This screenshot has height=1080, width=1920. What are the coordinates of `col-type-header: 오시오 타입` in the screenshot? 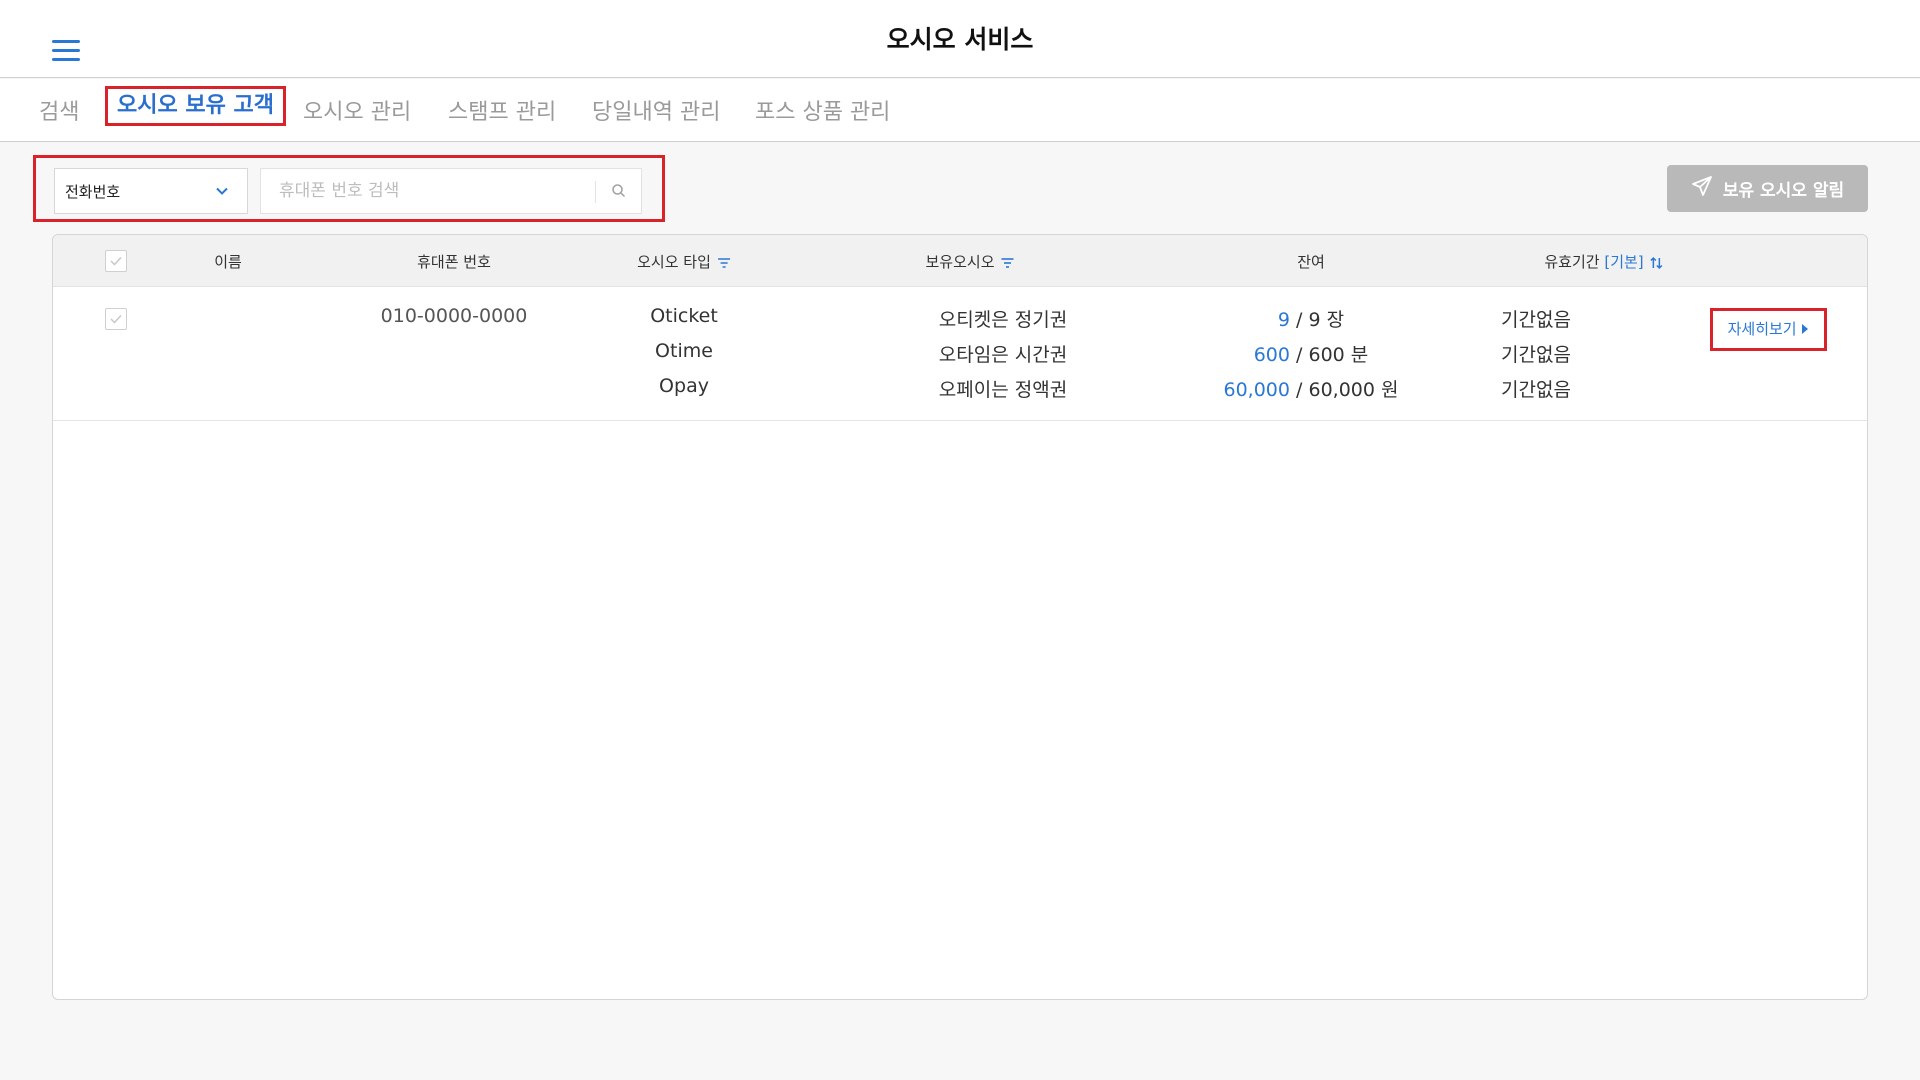 It's located at (684, 261).